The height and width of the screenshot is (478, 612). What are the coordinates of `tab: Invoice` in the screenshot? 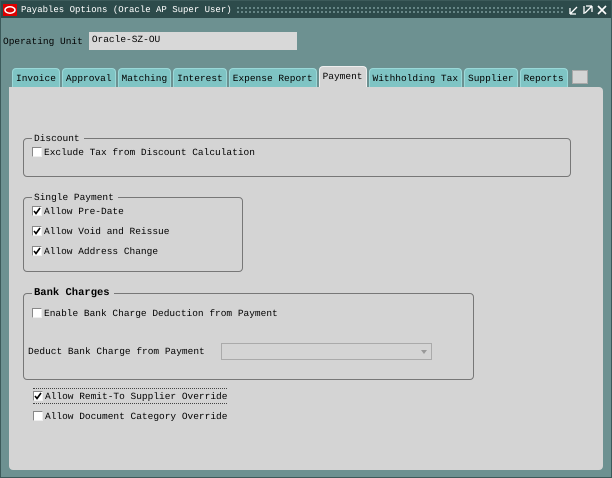 It's located at (36, 77).